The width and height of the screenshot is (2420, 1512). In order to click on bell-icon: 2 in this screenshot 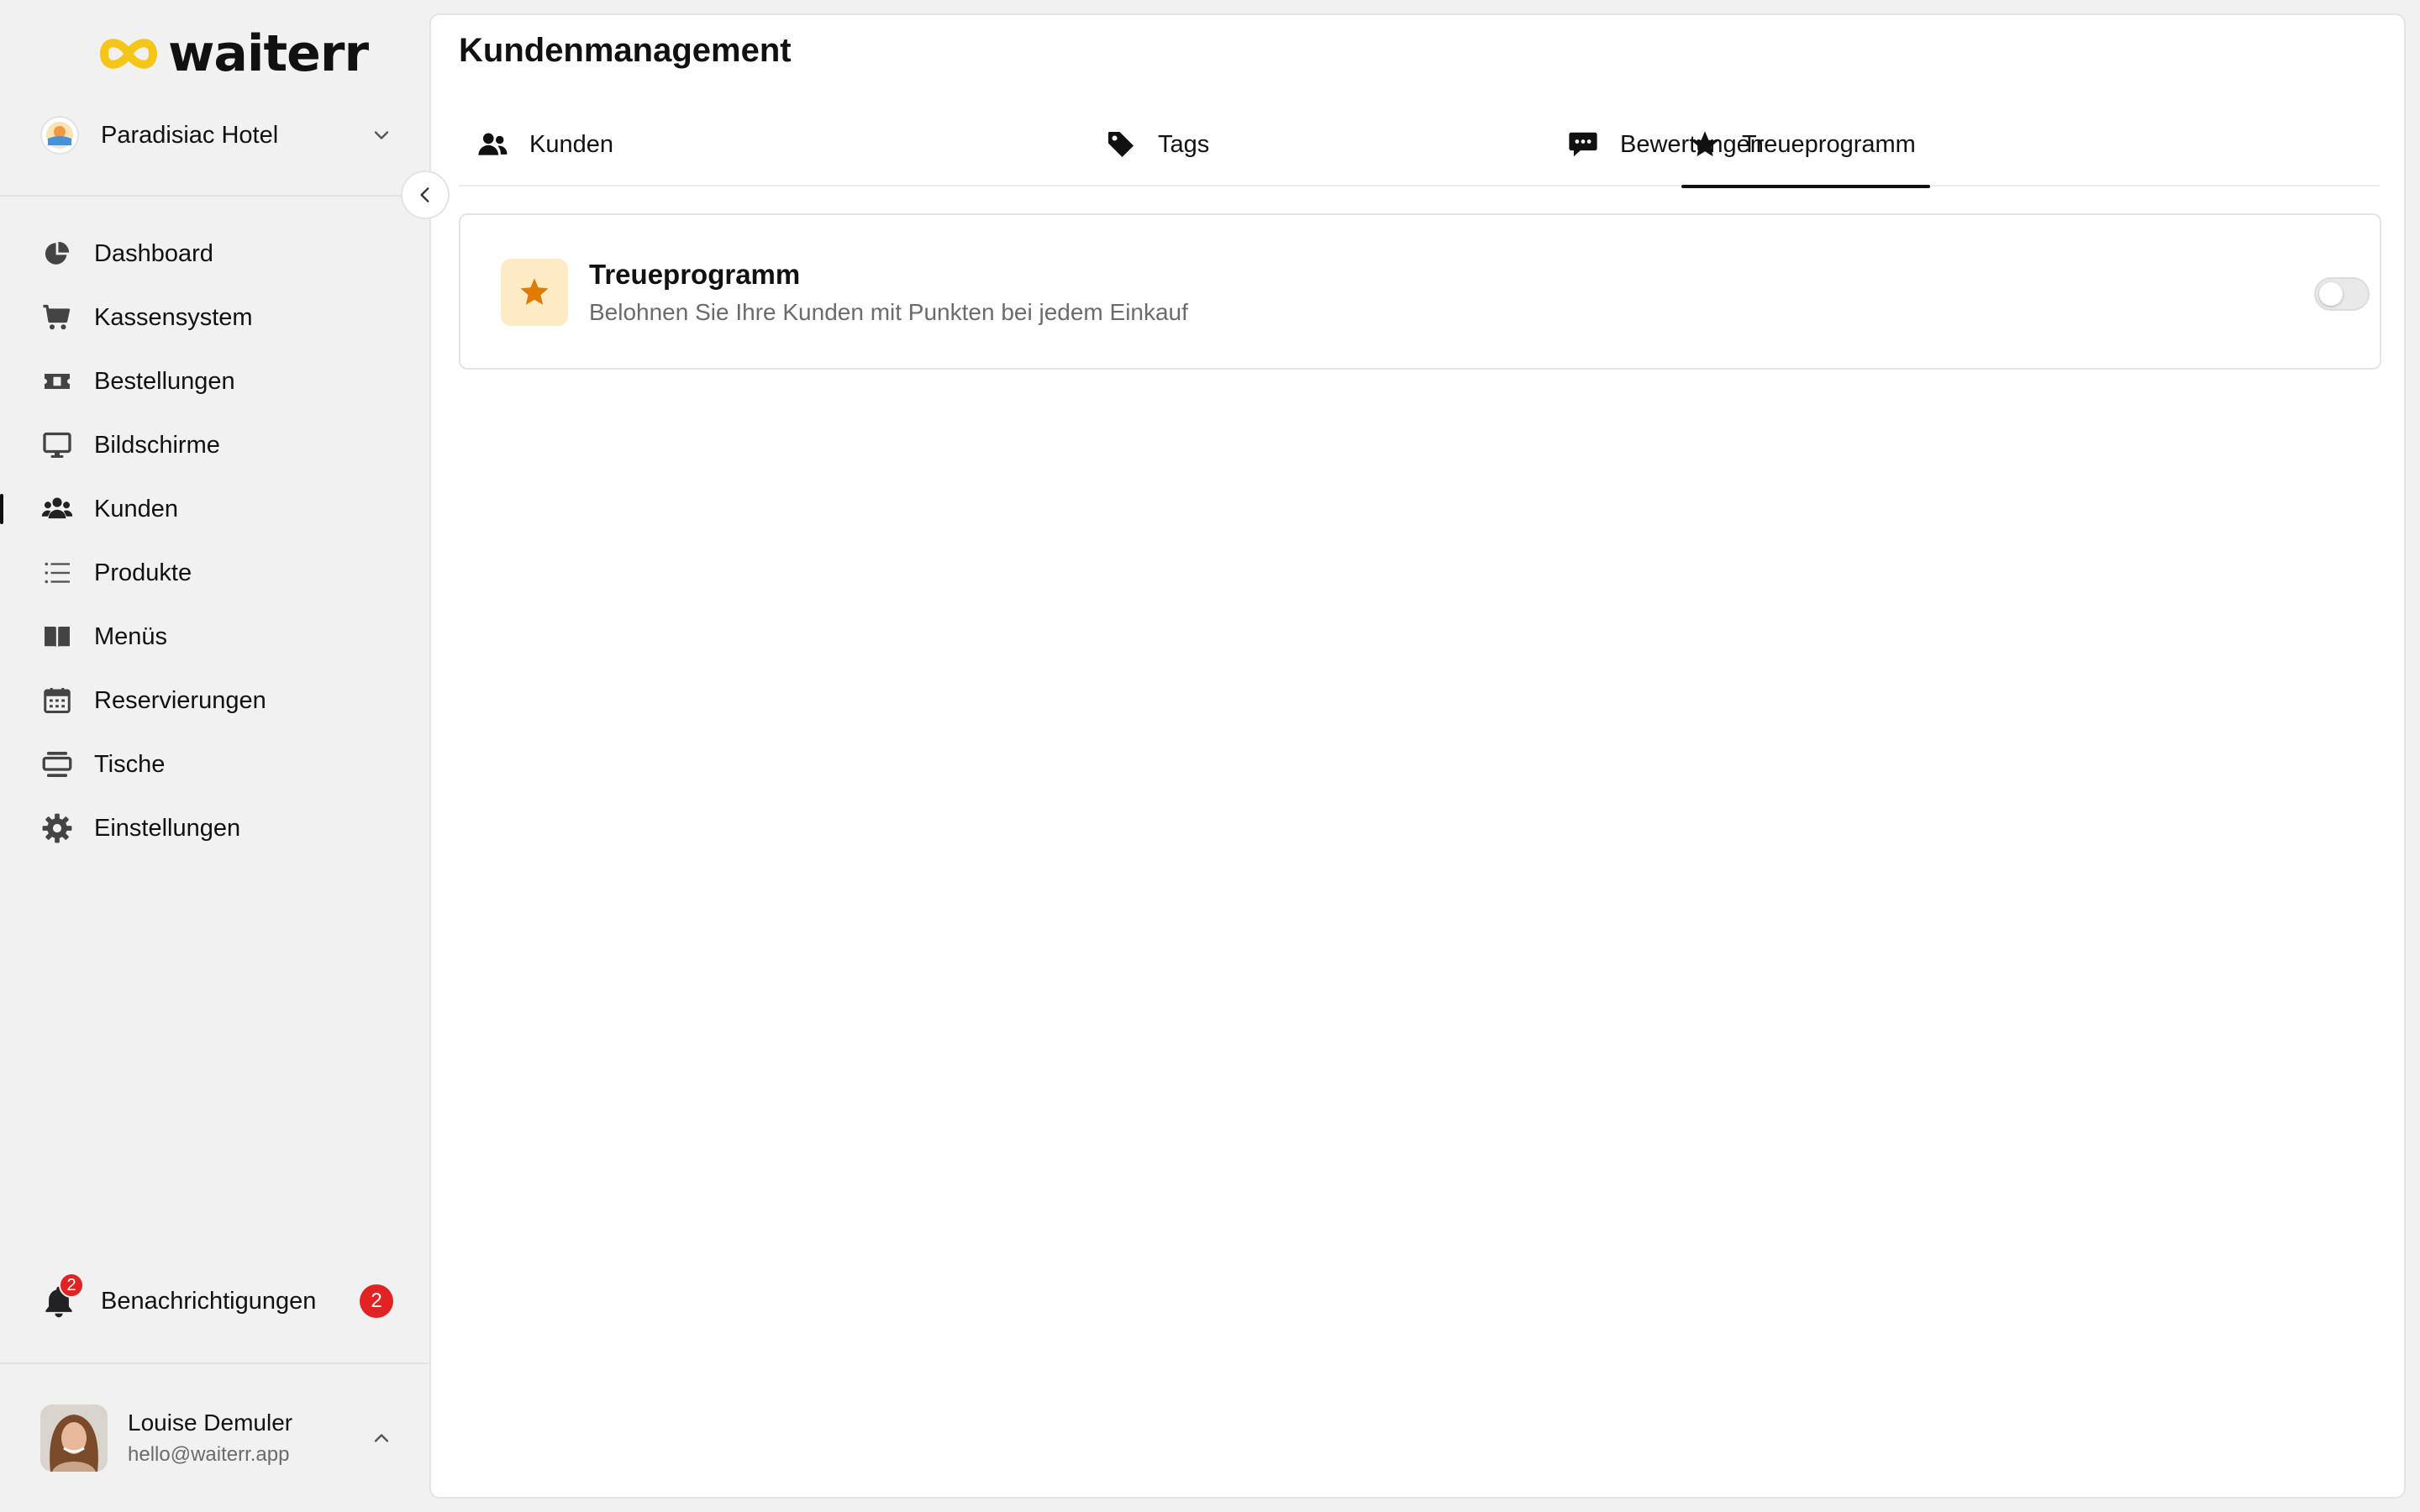, I will do `click(62, 1296)`.